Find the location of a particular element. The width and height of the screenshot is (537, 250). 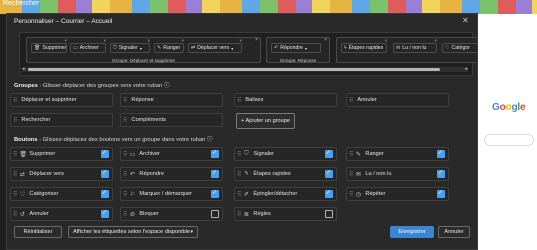

reset-button: Réinitialiser is located at coordinates (38, 232).